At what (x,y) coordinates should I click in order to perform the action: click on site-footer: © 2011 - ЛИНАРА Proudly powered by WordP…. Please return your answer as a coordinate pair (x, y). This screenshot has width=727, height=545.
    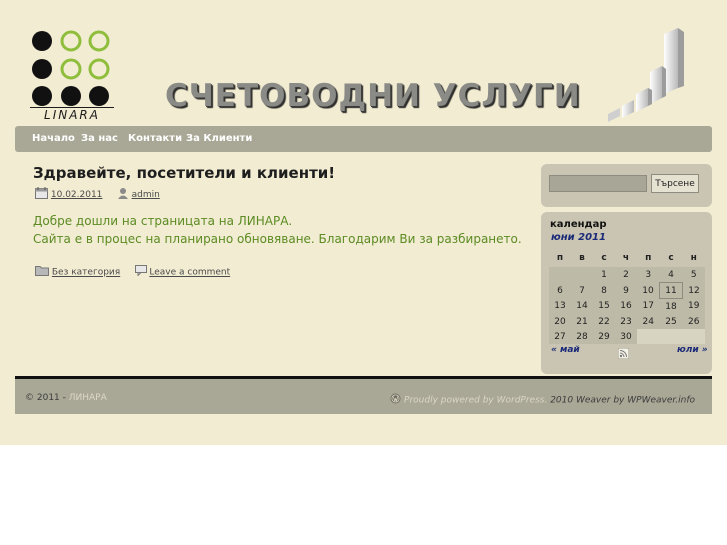
    Looking at the image, I should click on (363, 396).